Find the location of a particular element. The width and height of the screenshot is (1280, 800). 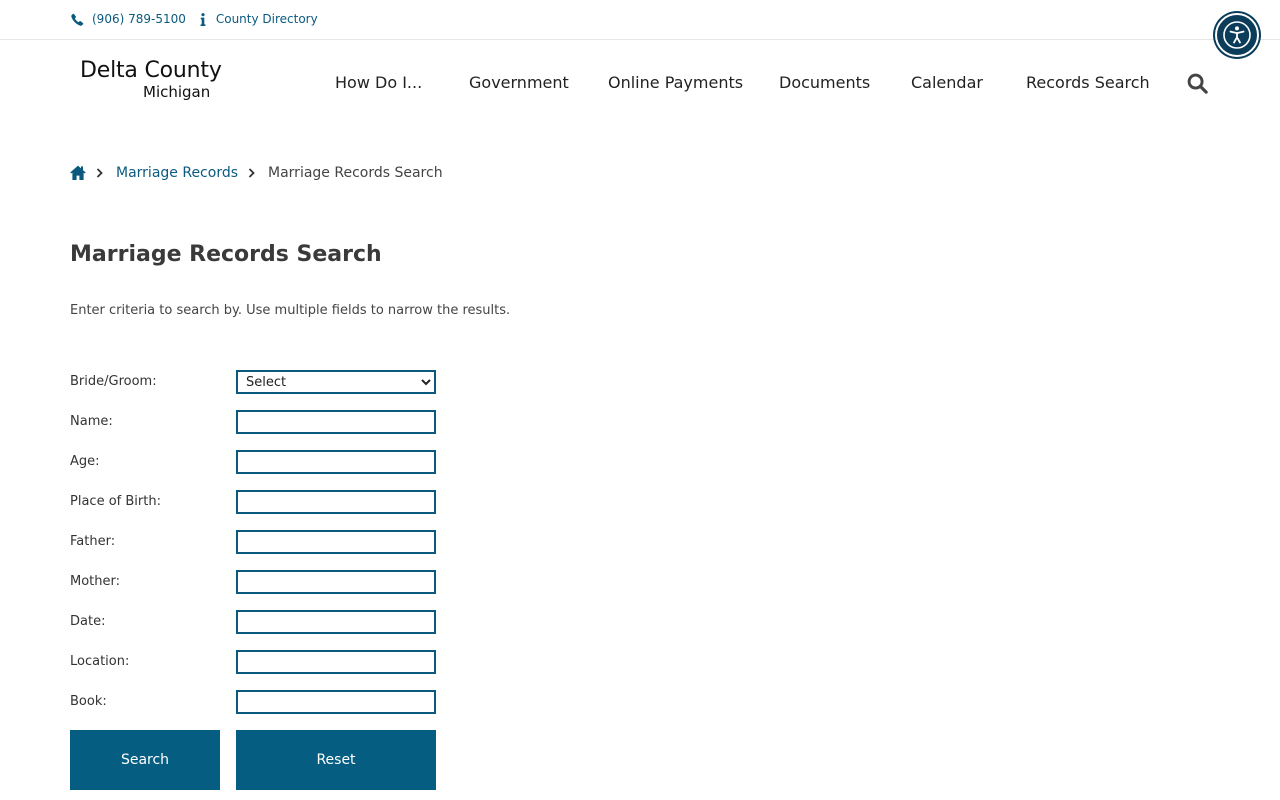

form-row-mother: Mother: is located at coordinates (255, 582).